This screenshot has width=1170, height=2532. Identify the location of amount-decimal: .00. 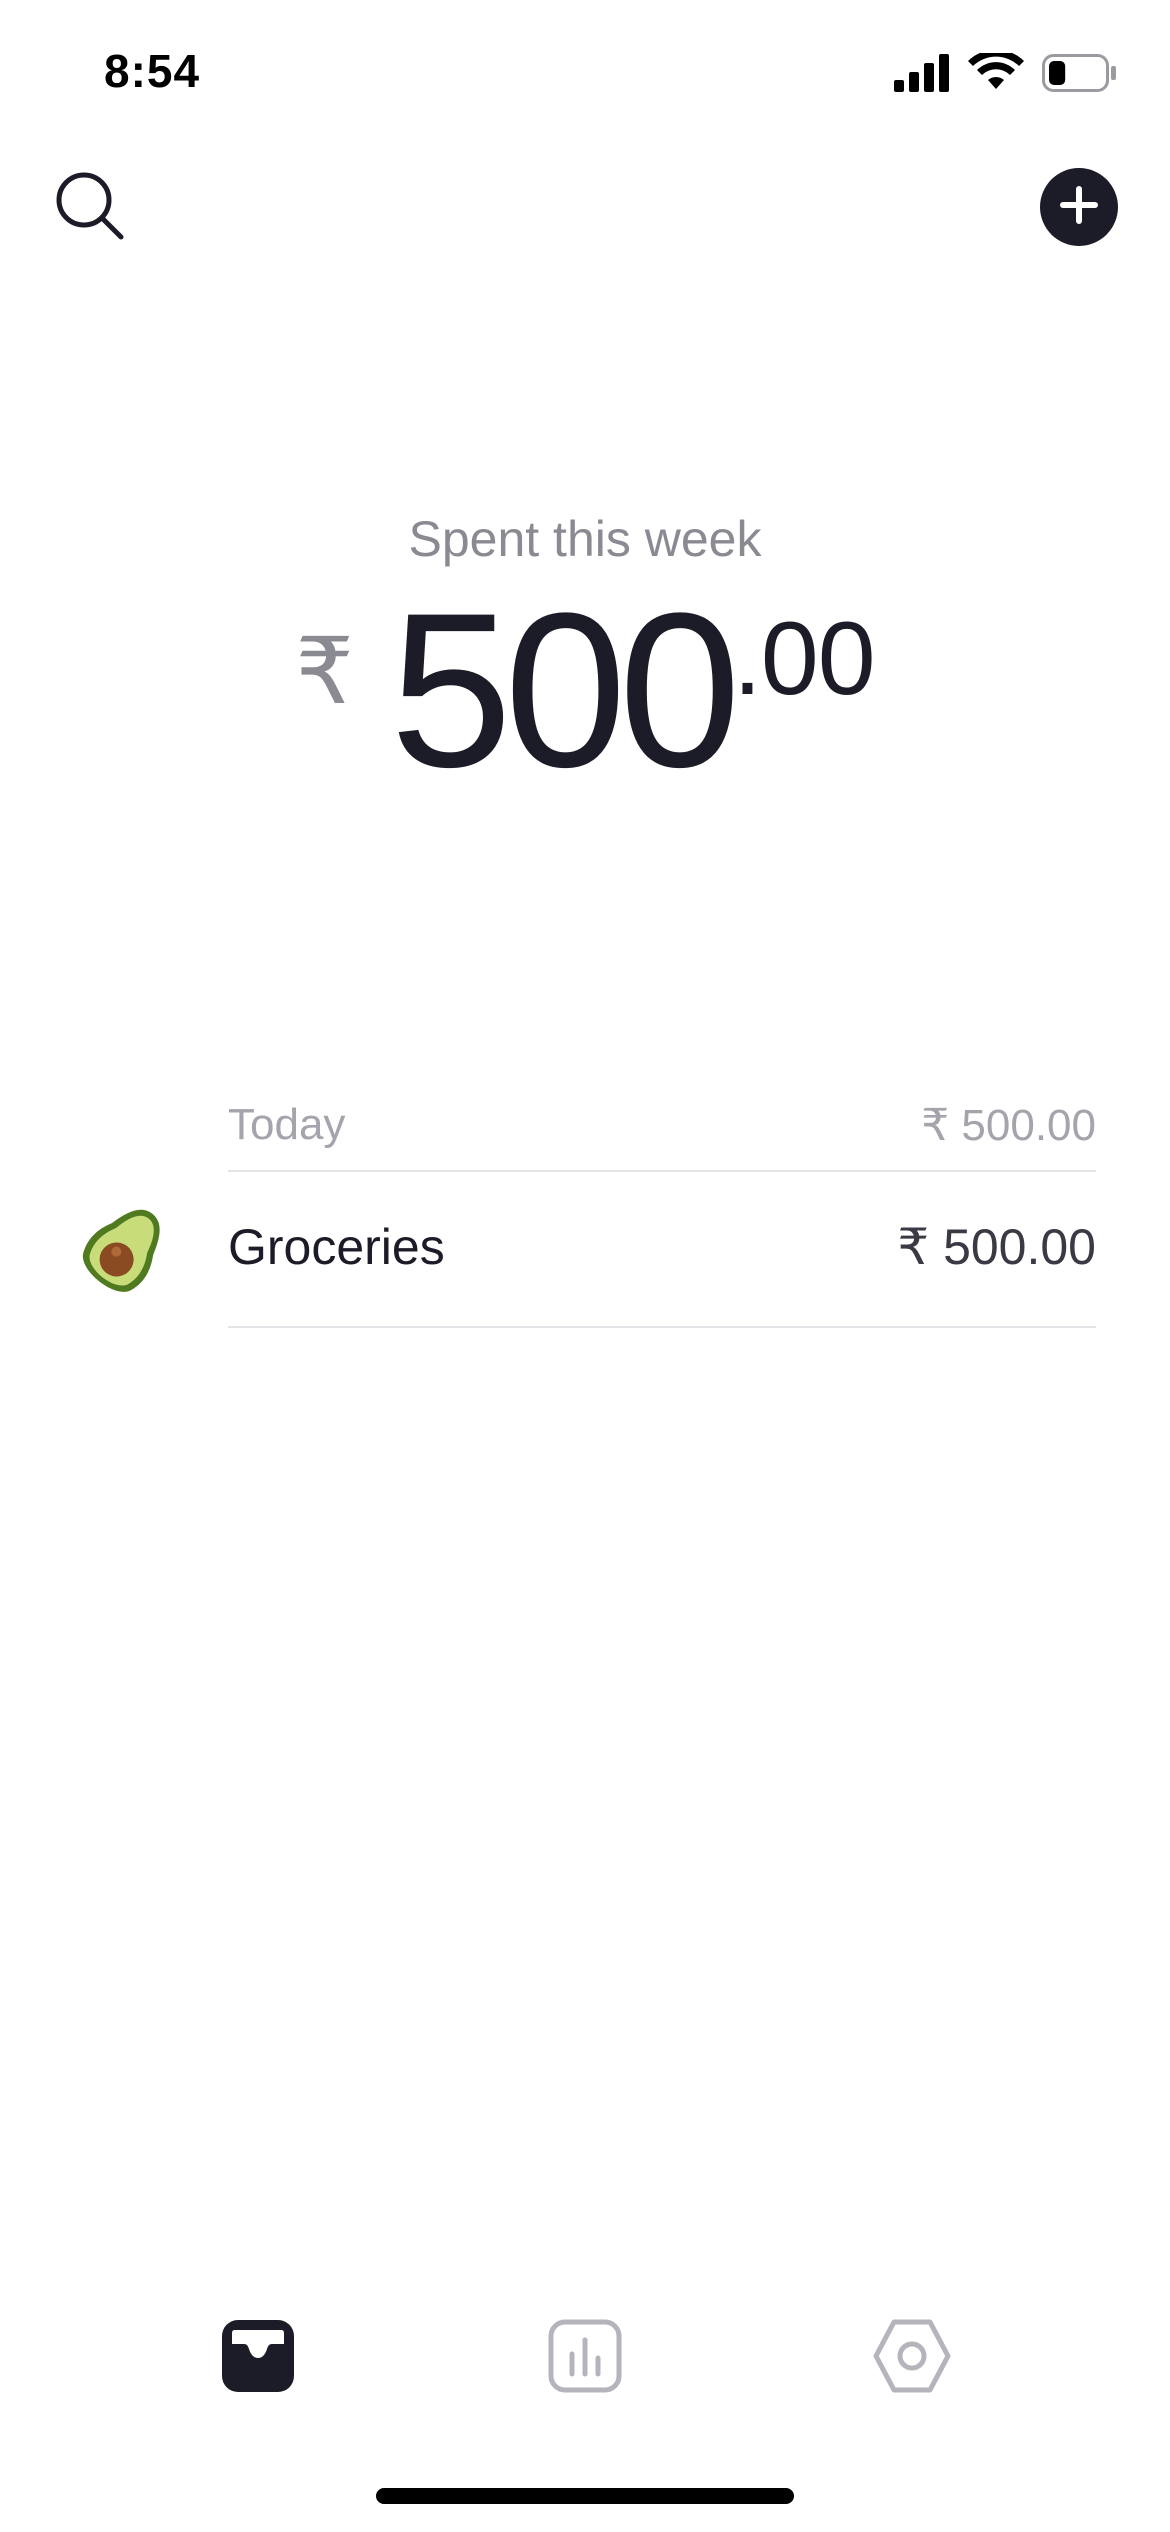
(804, 659).